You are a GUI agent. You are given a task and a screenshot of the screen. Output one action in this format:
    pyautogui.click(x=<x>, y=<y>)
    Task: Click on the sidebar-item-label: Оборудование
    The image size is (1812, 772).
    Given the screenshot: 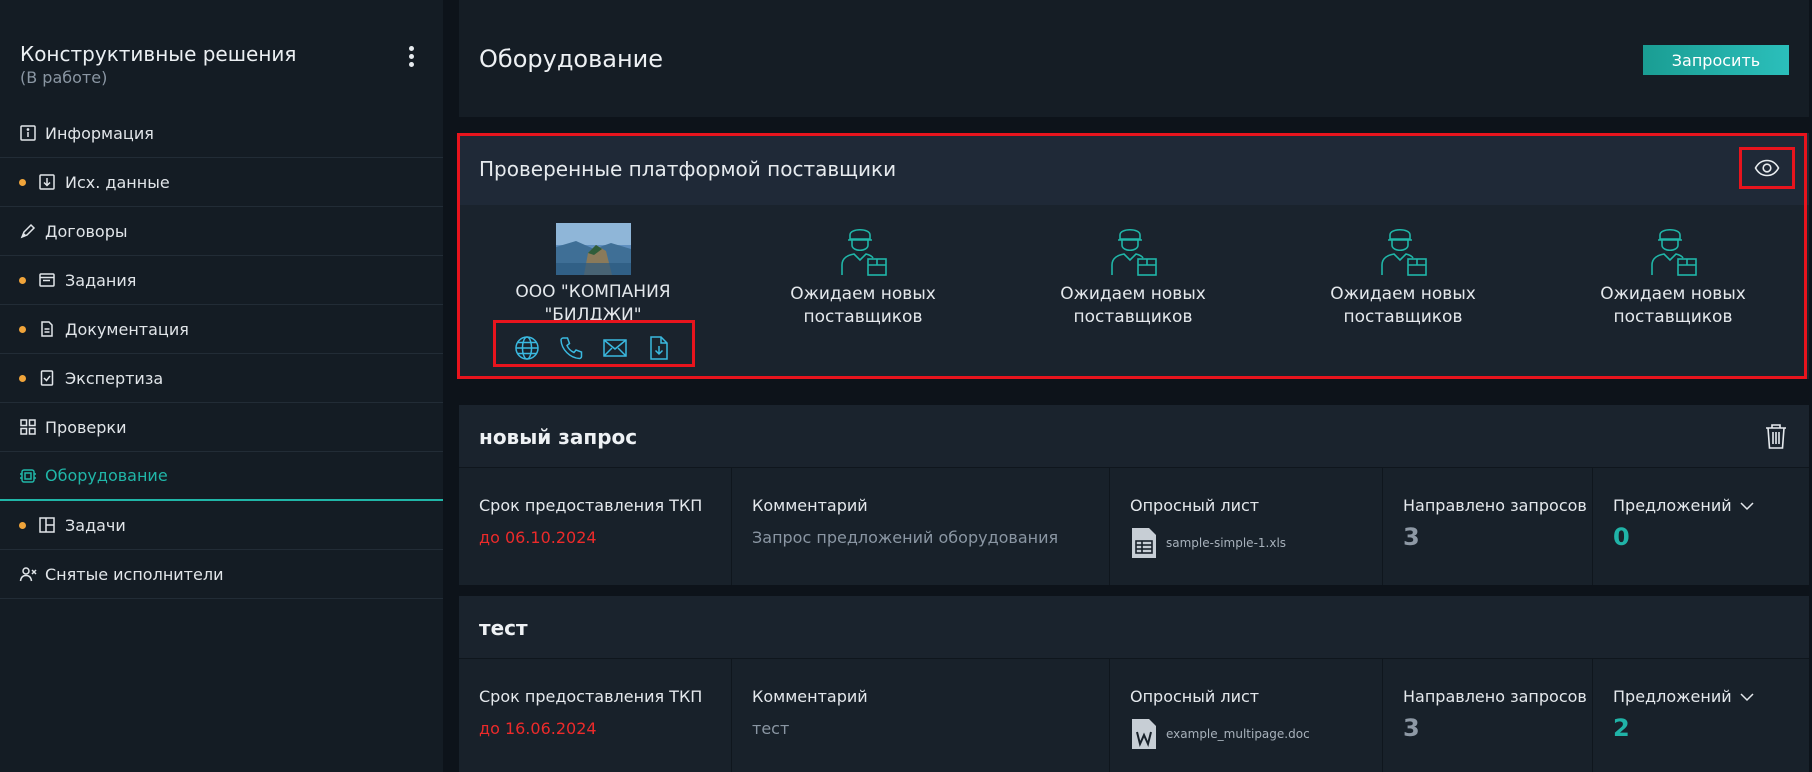 What is the action you would take?
    pyautogui.click(x=106, y=475)
    